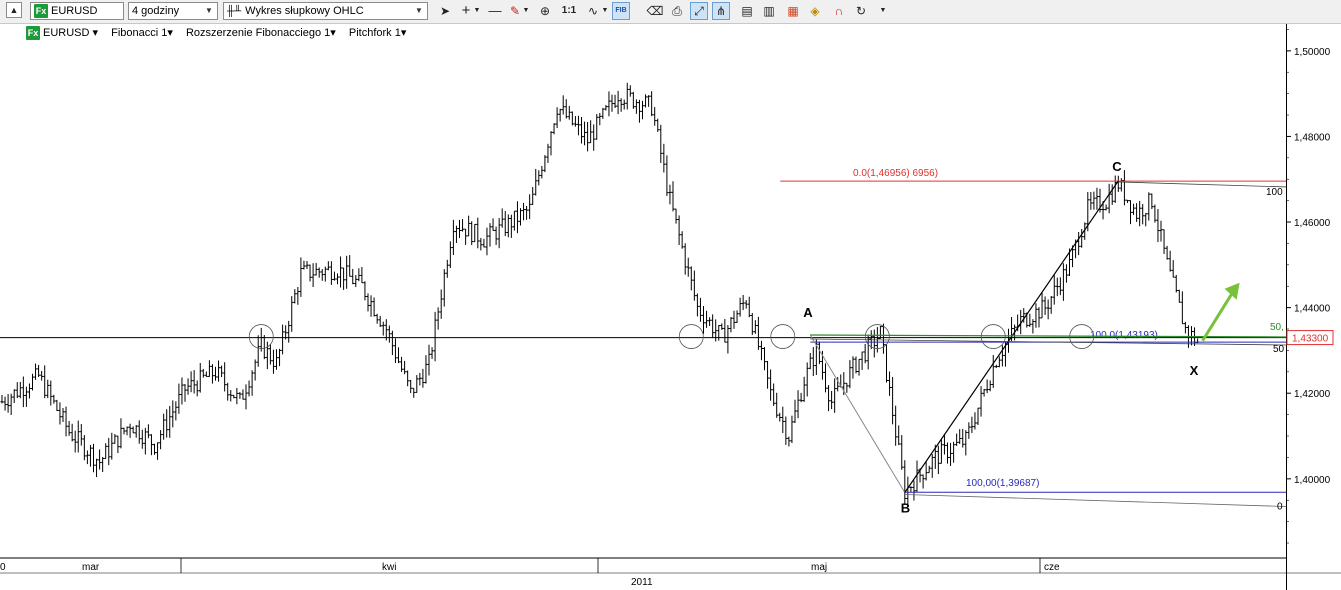 The height and width of the screenshot is (590, 1341). What do you see at coordinates (234, 11) in the screenshot?
I see `ohlc-icon: ╫╨` at bounding box center [234, 11].